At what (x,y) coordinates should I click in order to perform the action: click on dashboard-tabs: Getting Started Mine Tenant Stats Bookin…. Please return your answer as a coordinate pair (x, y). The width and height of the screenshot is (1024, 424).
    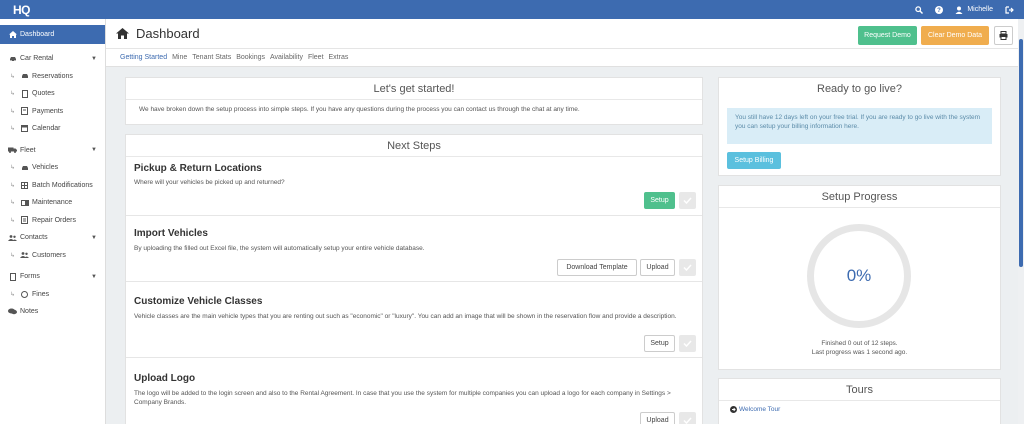
    Looking at the image, I should click on (565, 57).